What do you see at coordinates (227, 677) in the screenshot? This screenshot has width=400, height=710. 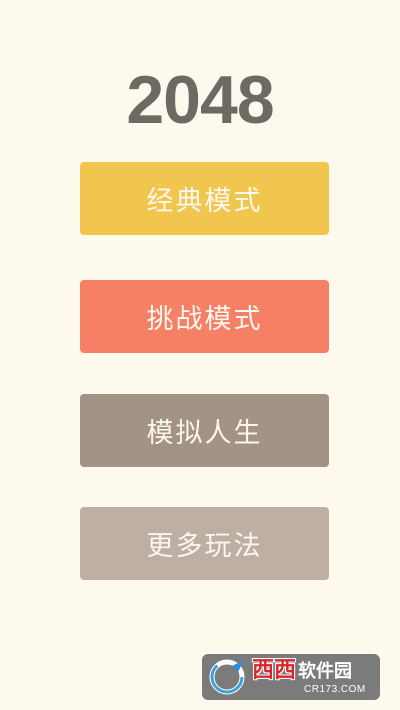 I see `watermark-logo-icon` at bounding box center [227, 677].